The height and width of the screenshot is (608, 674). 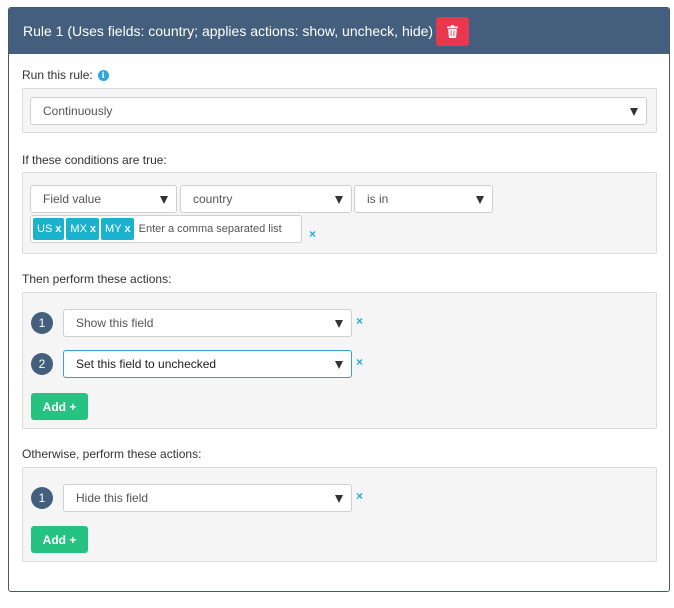 I want to click on condition-field-select: country, so click(x=266, y=199).